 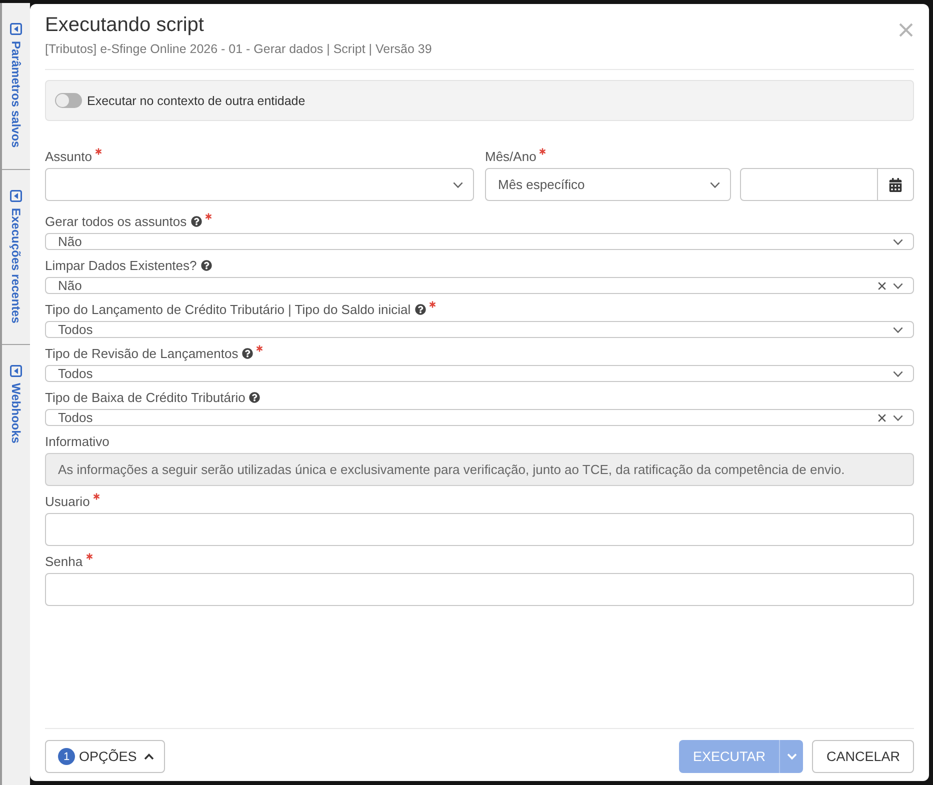 I want to click on field-label: Senha, so click(x=64, y=561).